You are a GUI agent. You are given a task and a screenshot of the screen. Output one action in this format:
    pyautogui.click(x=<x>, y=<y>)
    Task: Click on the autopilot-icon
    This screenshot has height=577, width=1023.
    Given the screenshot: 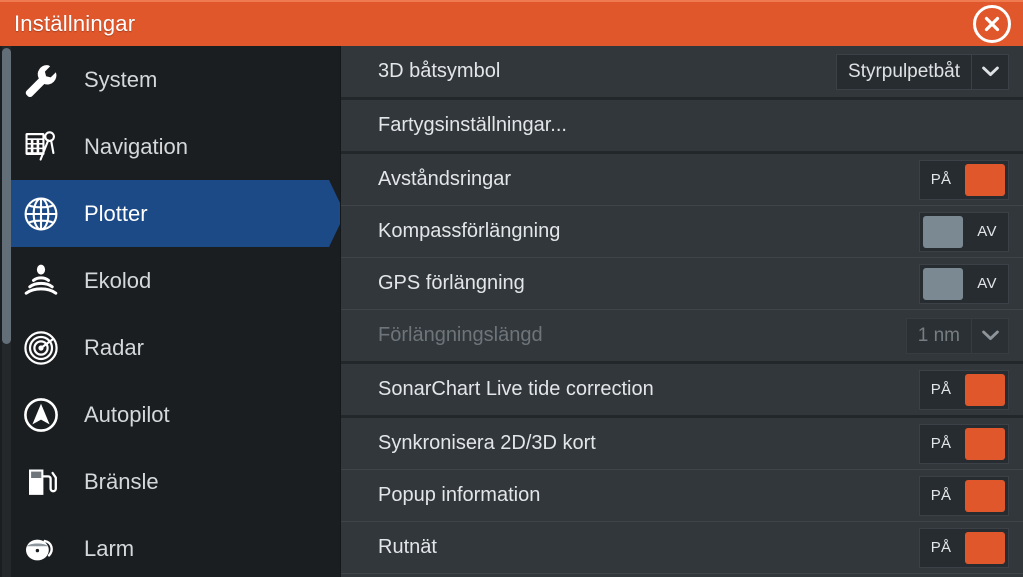 What is the action you would take?
    pyautogui.click(x=41, y=415)
    